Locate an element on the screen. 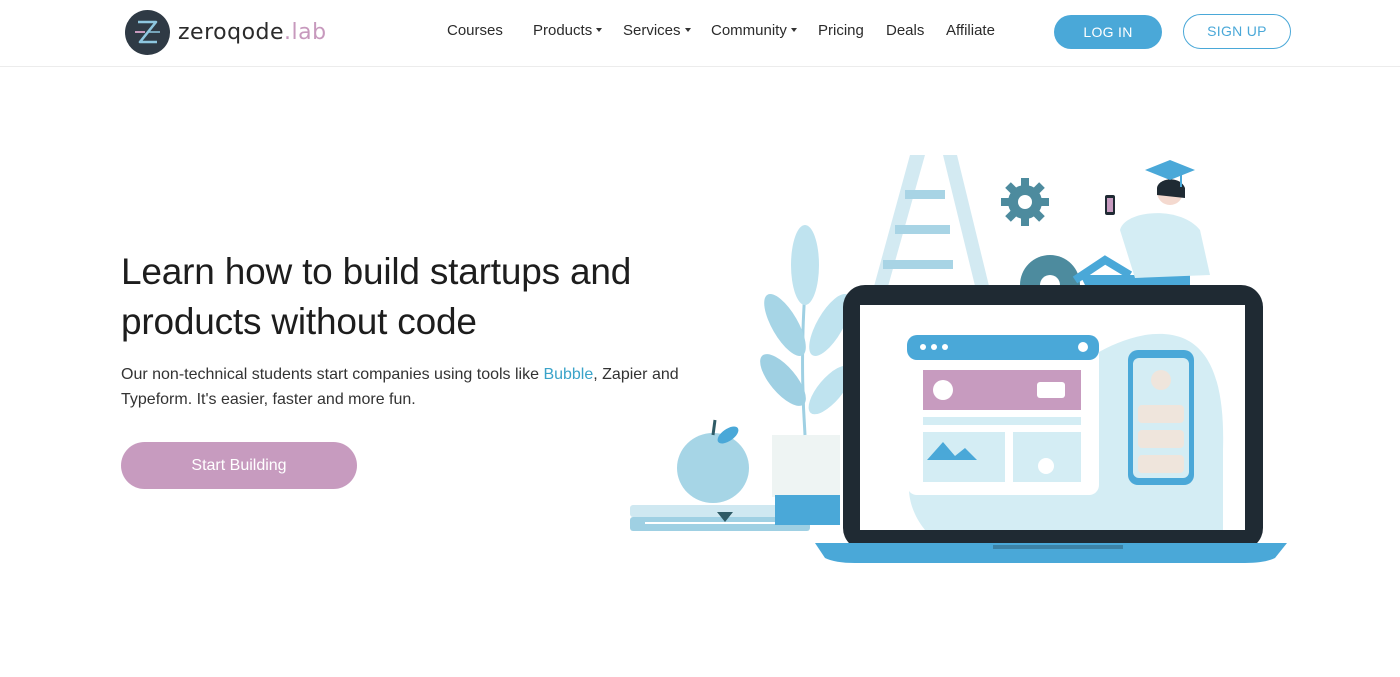 The image size is (1400, 677). nav-label: Services is located at coordinates (652, 30).